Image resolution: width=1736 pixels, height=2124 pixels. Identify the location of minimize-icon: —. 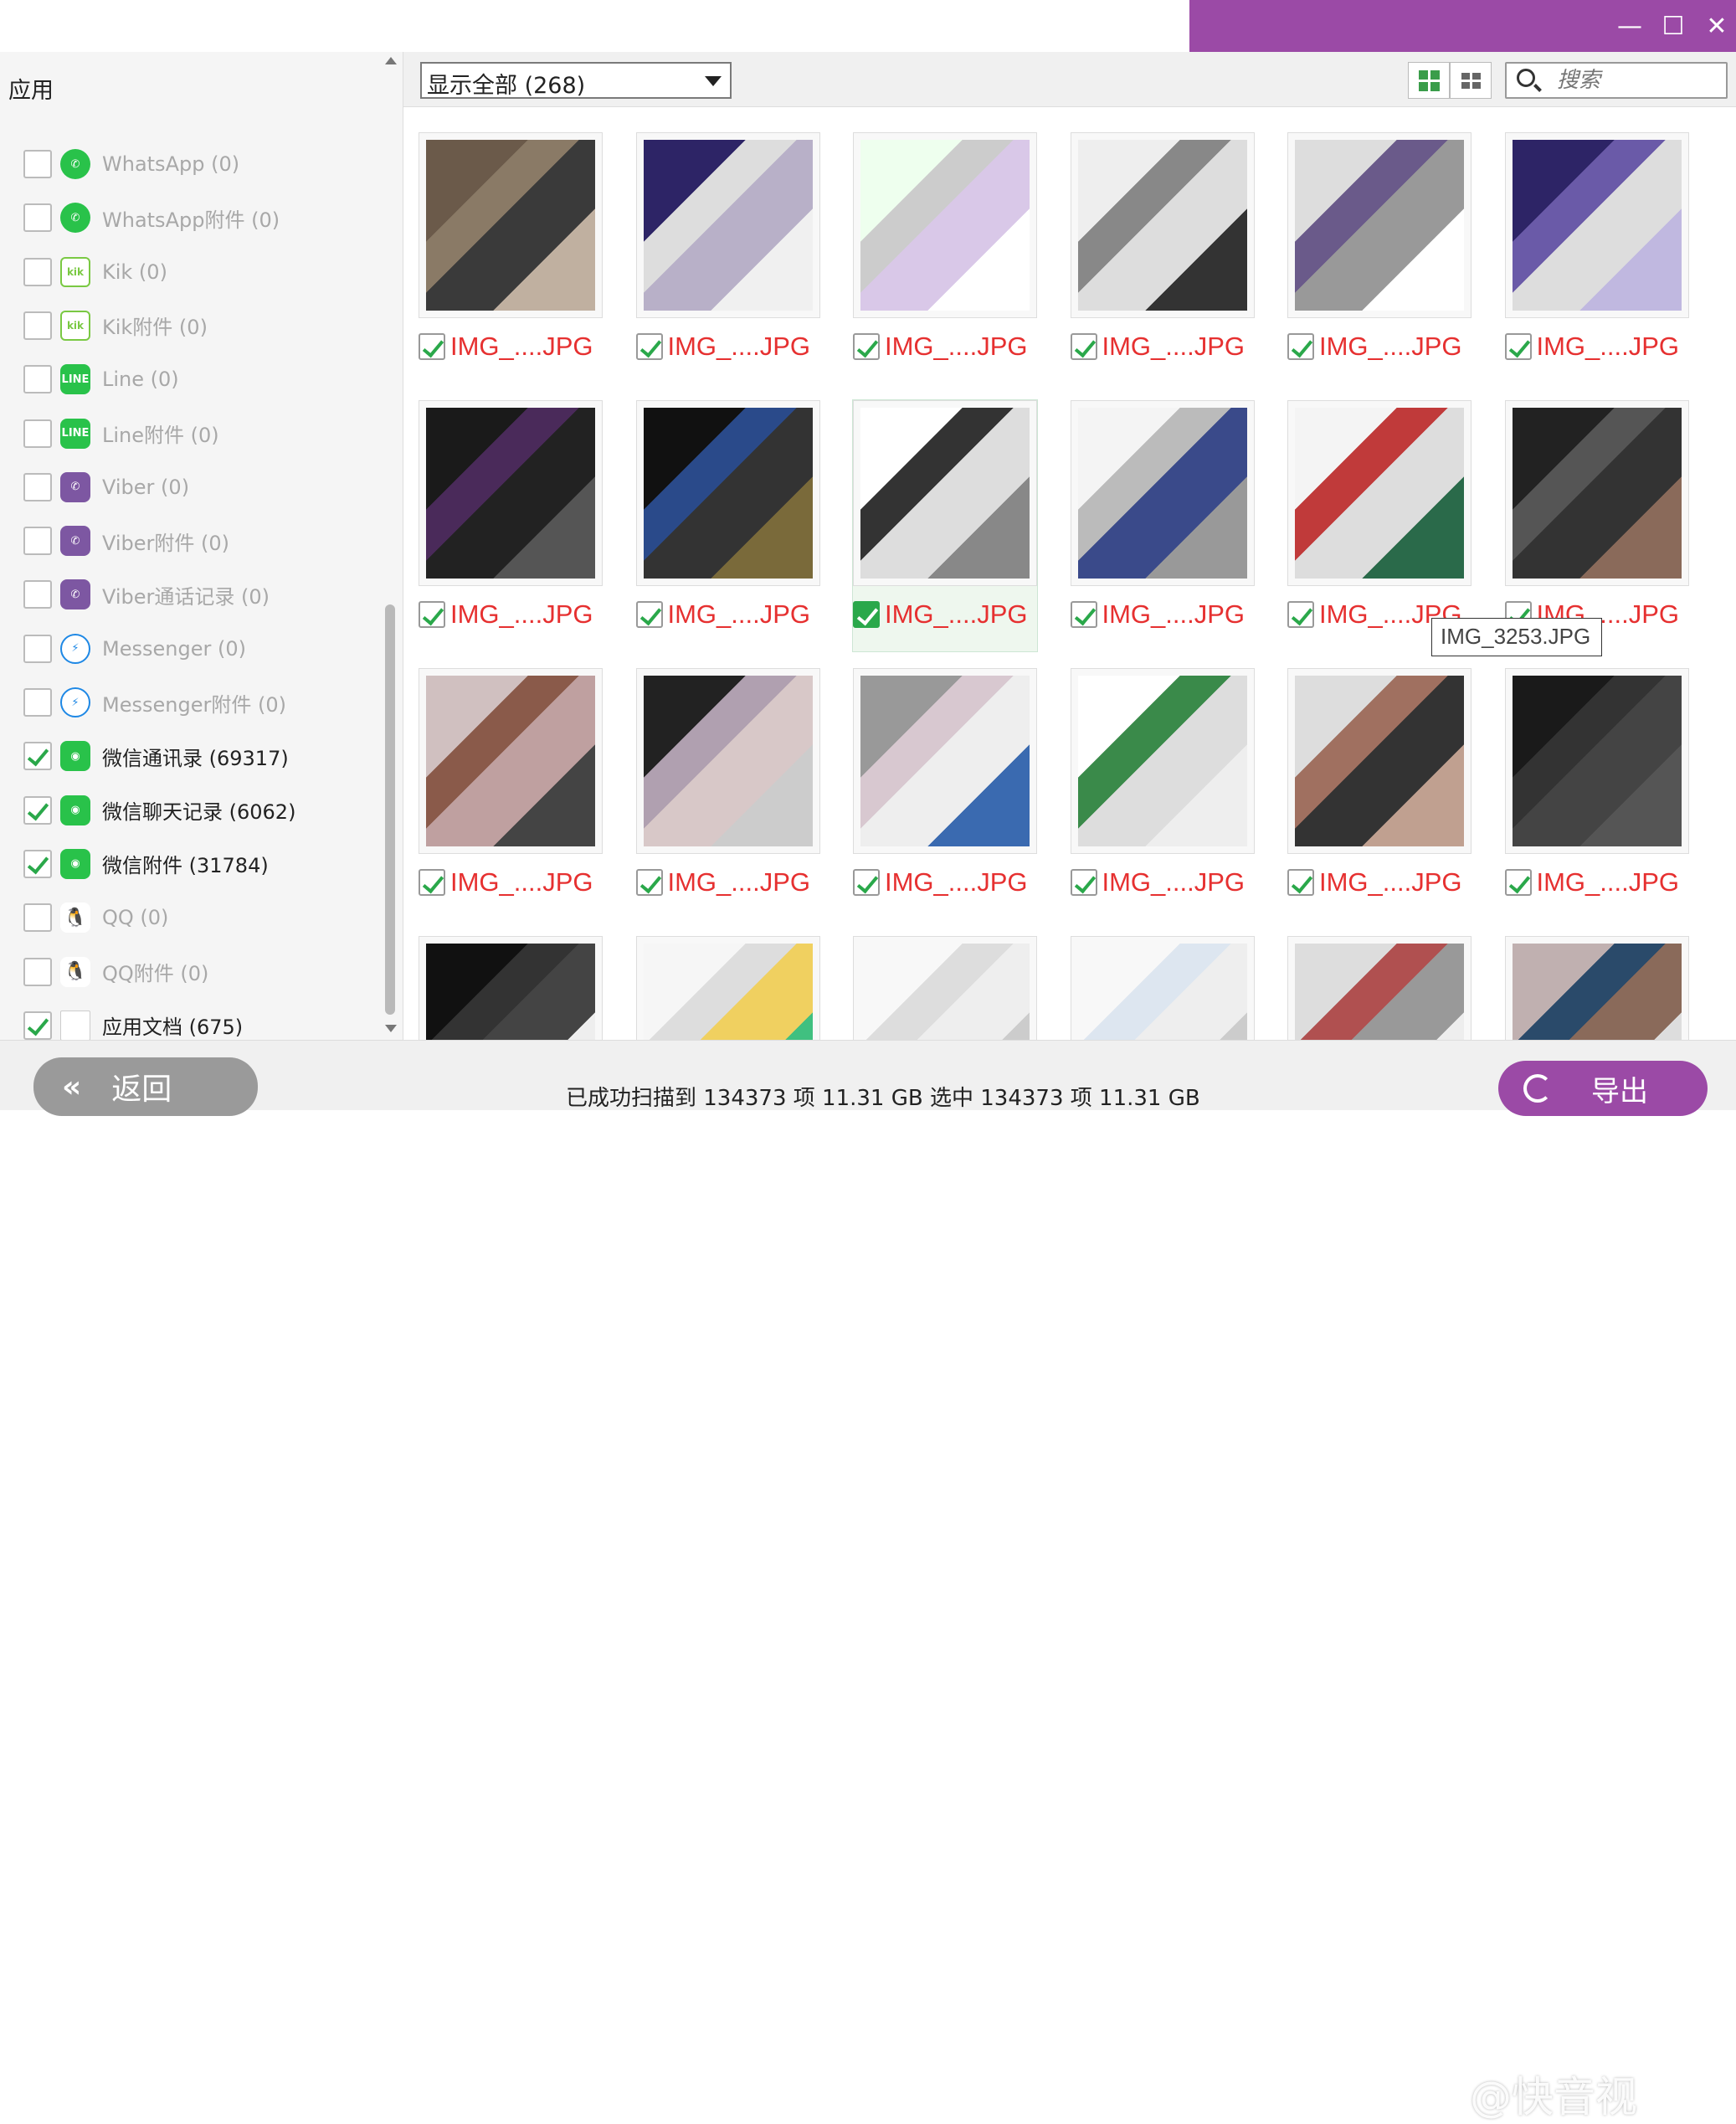
(1629, 26).